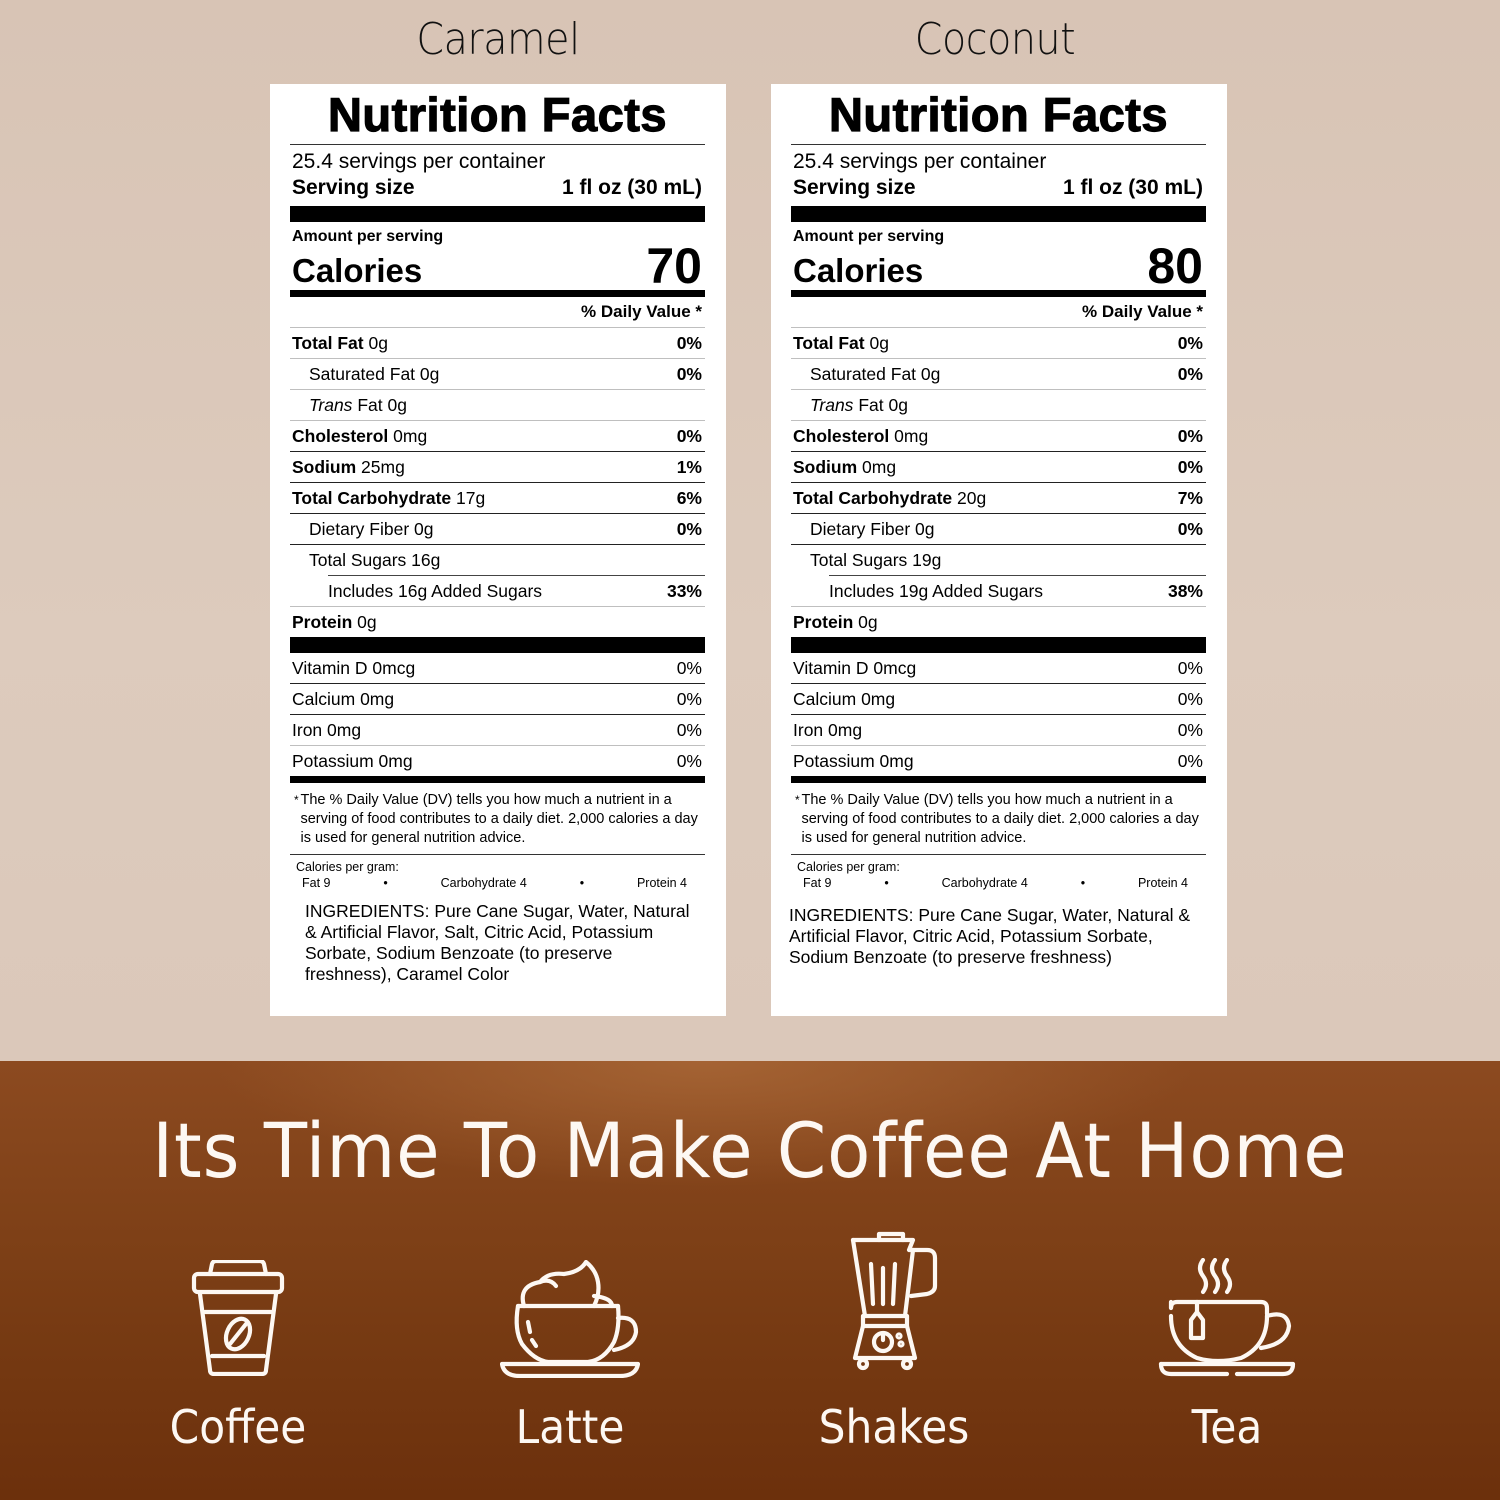 The height and width of the screenshot is (1500, 1500). I want to click on serving-size-value: 1 fl oz (30 mL), so click(631, 187).